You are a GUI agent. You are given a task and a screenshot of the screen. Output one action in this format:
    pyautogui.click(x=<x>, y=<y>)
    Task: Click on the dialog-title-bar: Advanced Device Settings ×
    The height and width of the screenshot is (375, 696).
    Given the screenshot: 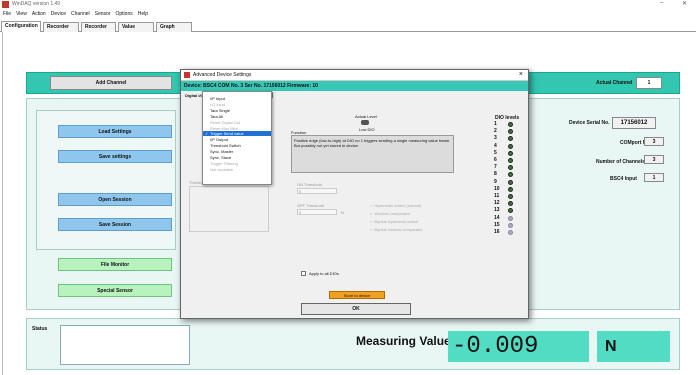 What is the action you would take?
    pyautogui.click(x=354, y=75)
    